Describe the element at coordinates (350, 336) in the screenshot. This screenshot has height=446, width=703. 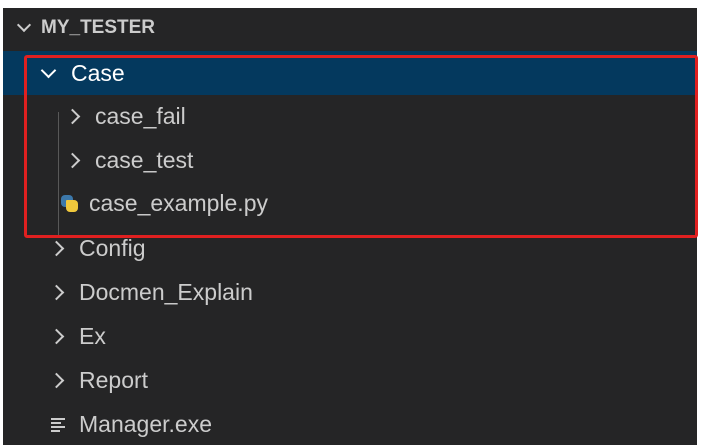
I see `tree-item-ex: Ex` at that location.